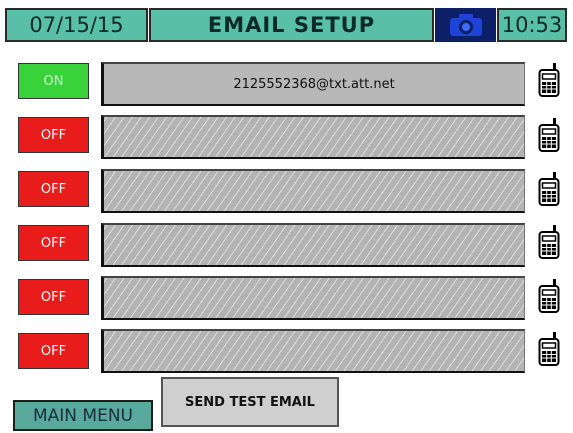 This screenshot has width=573, height=433. I want to click on camera-button, so click(465, 25).